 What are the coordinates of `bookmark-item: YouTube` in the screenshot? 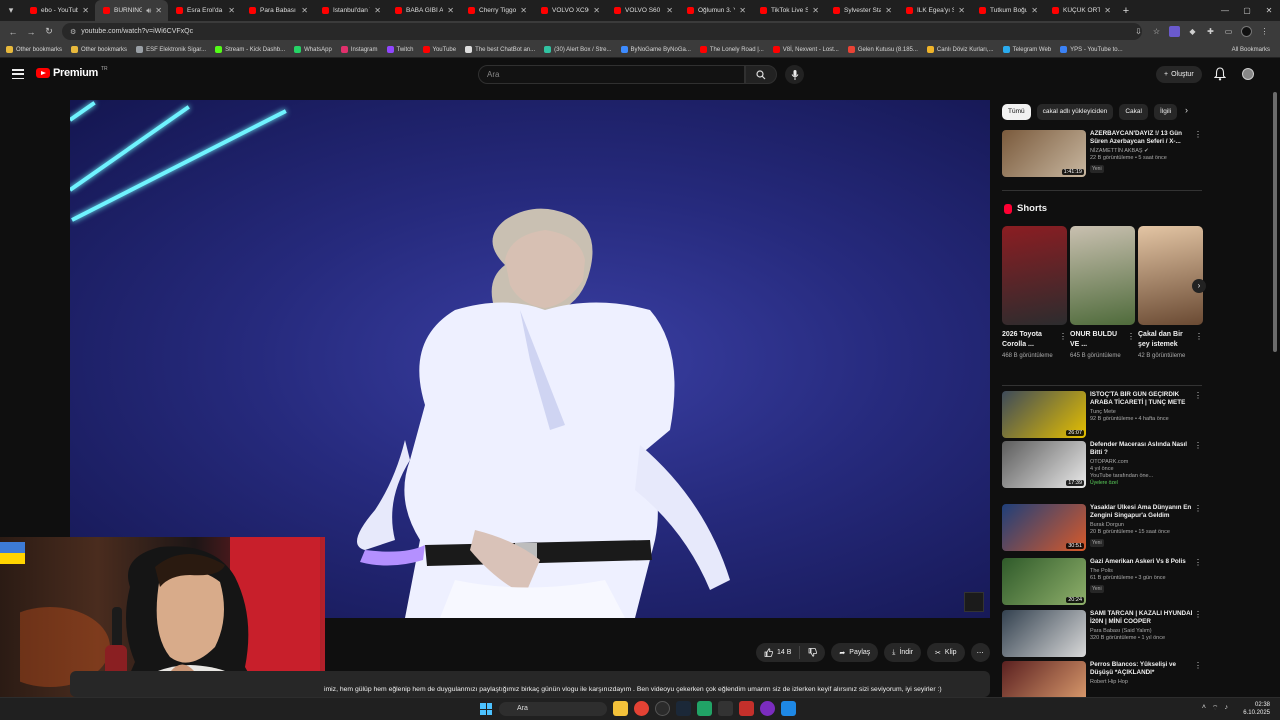 It's located at (439, 49).